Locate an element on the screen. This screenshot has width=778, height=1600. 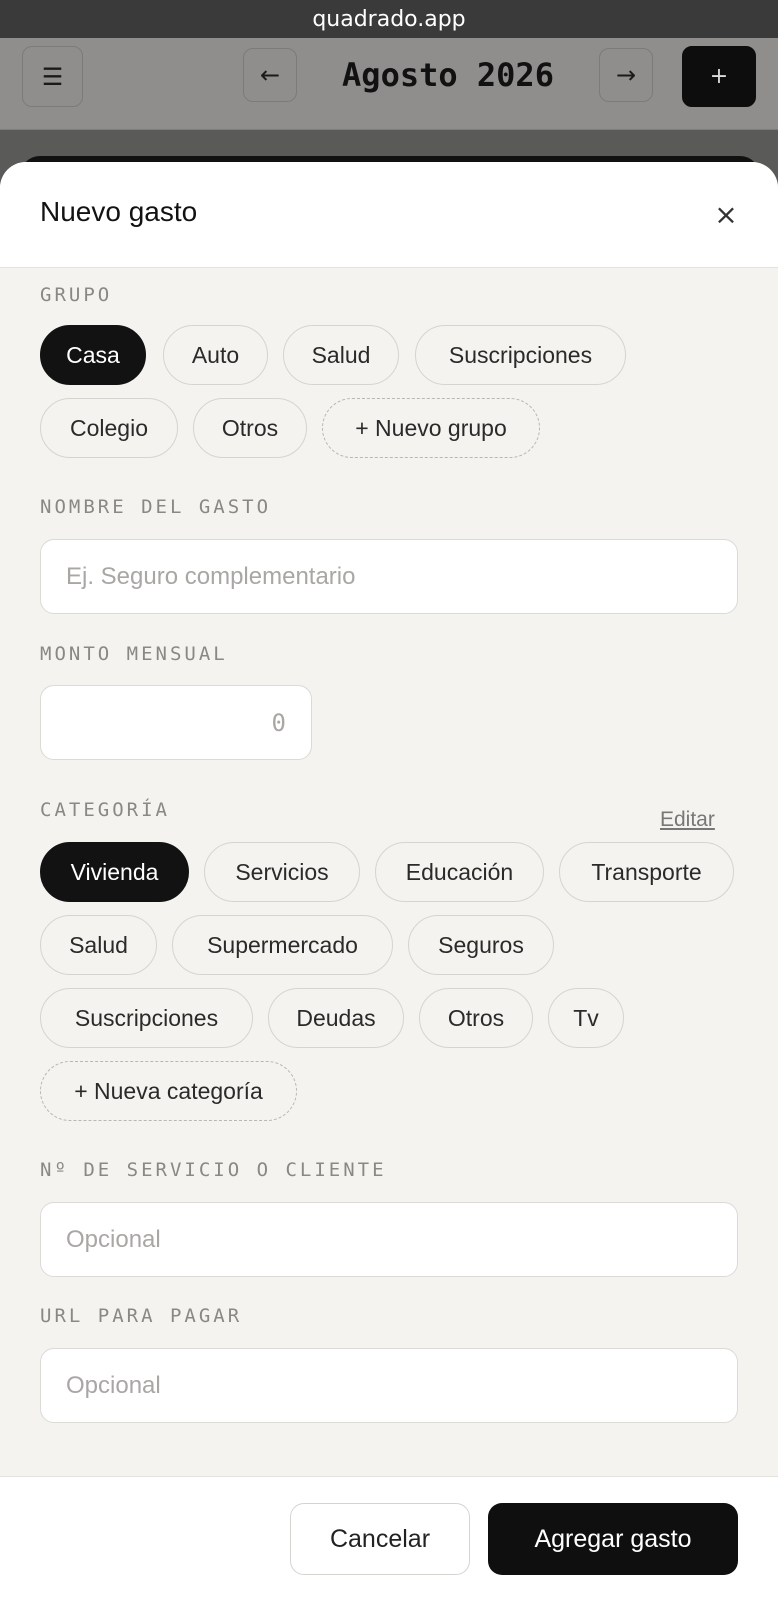
sheet-title: Nuevo gasto is located at coordinates (119, 211).